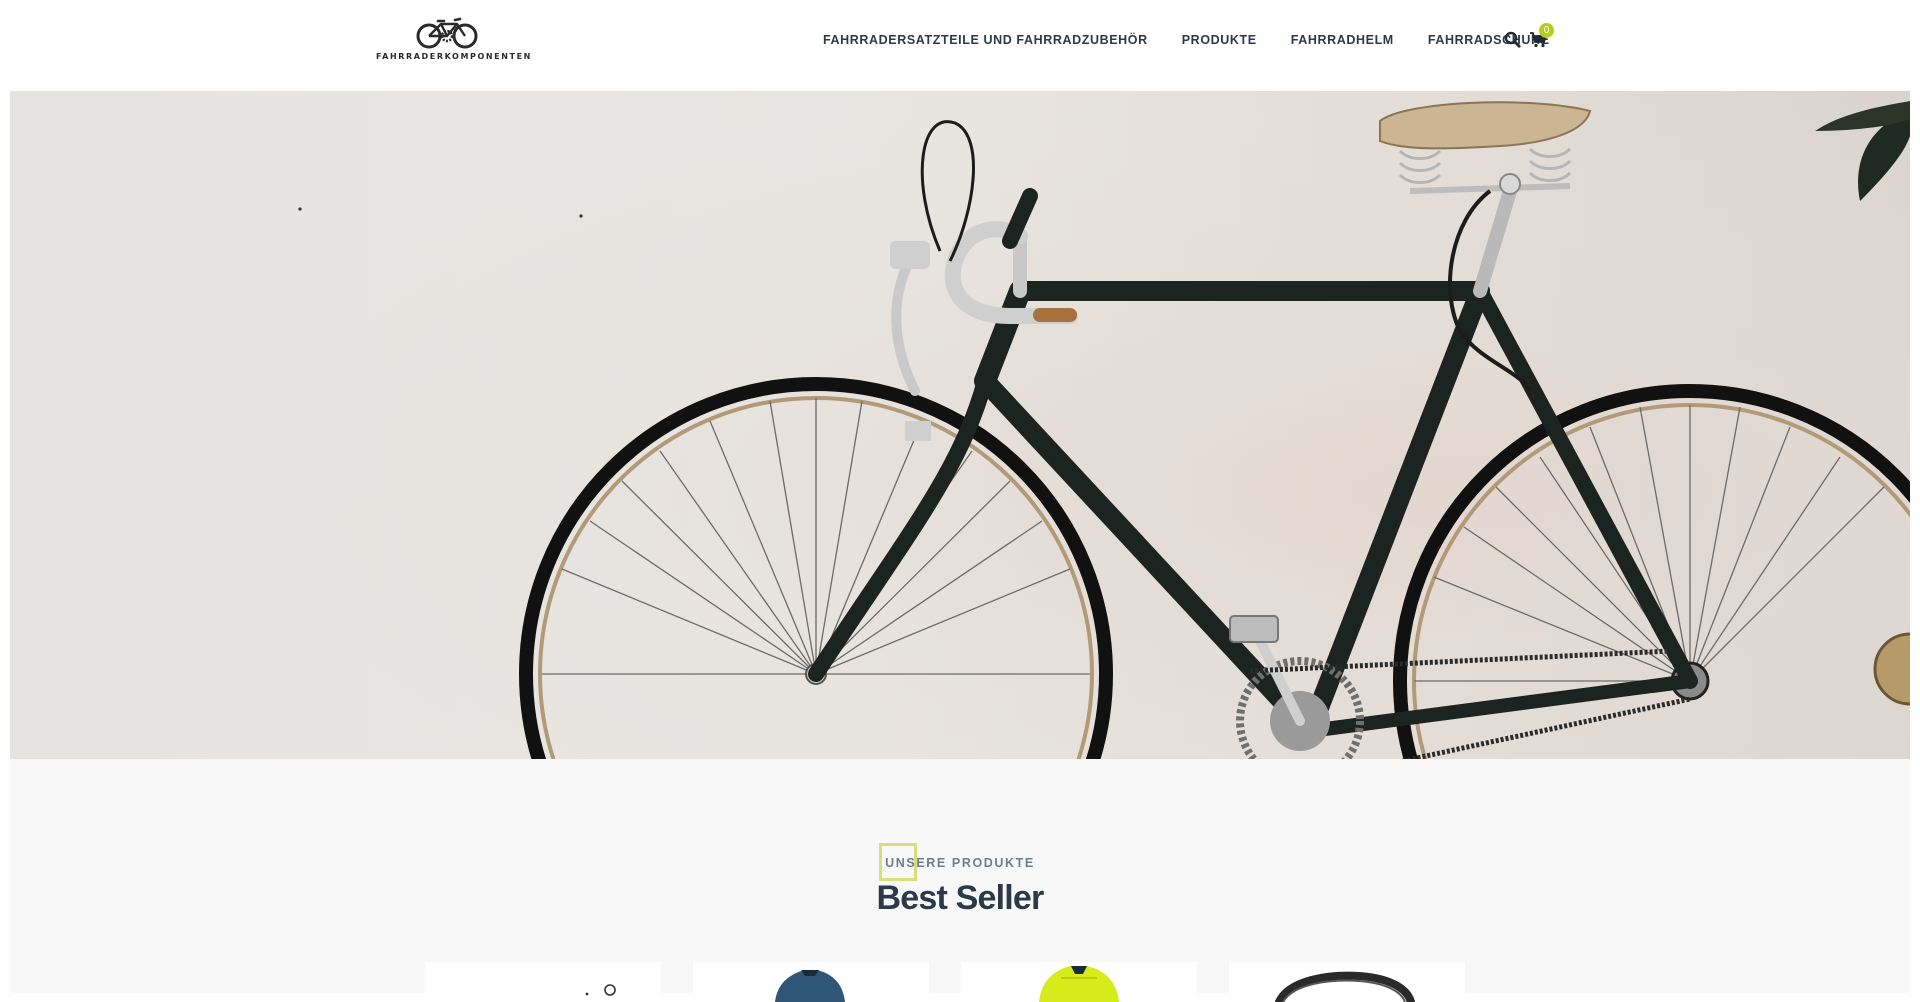 The image size is (1920, 1002). What do you see at coordinates (1342, 40) in the screenshot?
I see `nav-item-fahrradhelm: FAHRRADHELM` at bounding box center [1342, 40].